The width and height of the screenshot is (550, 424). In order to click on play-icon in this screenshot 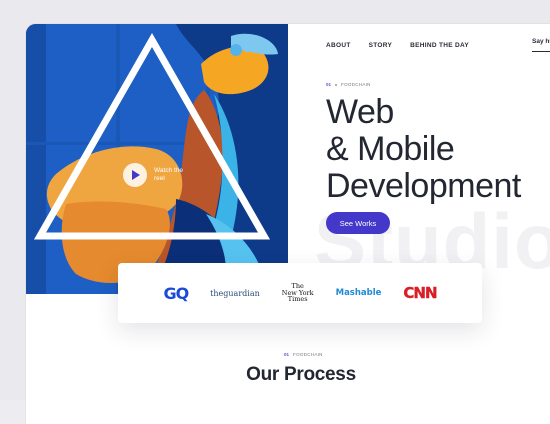, I will do `click(135, 175)`.